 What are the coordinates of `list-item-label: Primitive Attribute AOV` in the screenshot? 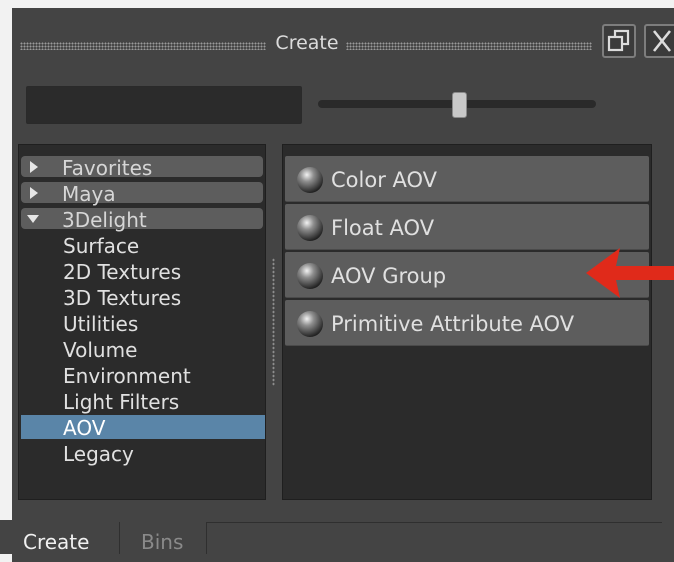 It's located at (453, 324).